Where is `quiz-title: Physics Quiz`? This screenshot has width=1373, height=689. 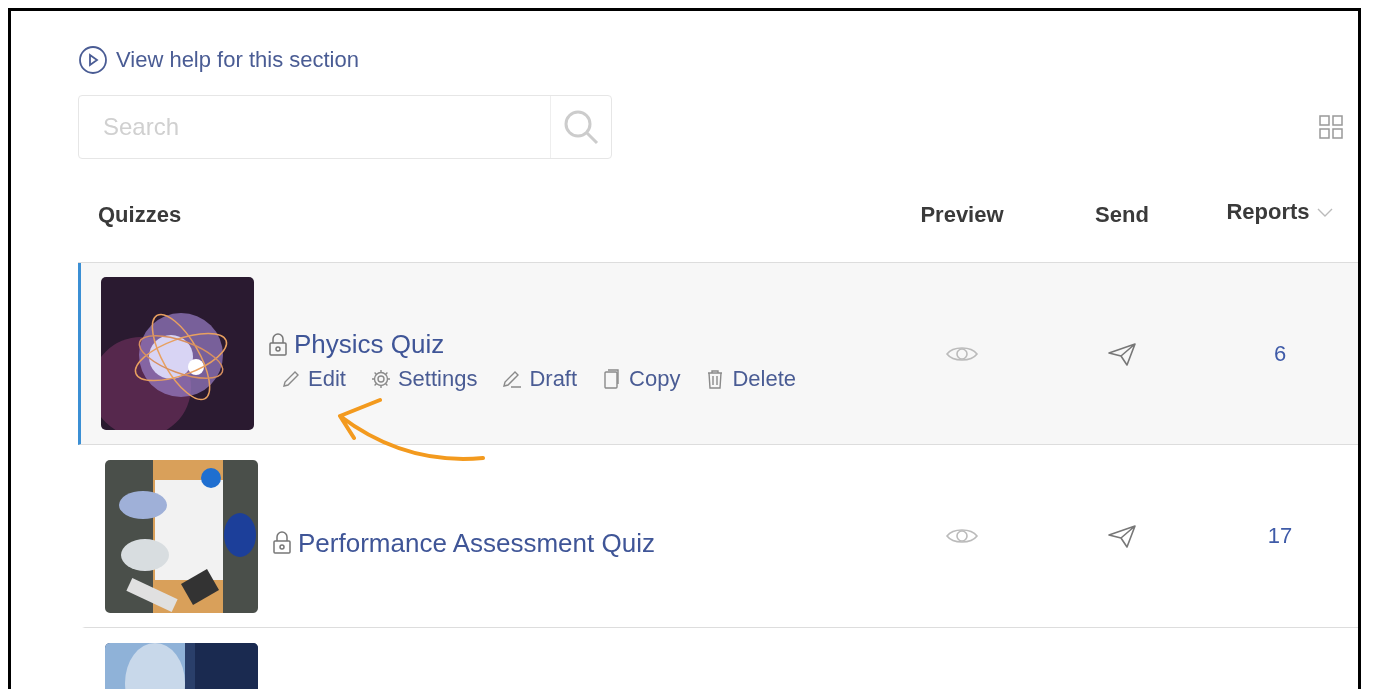 quiz-title: Physics Quiz is located at coordinates (369, 344).